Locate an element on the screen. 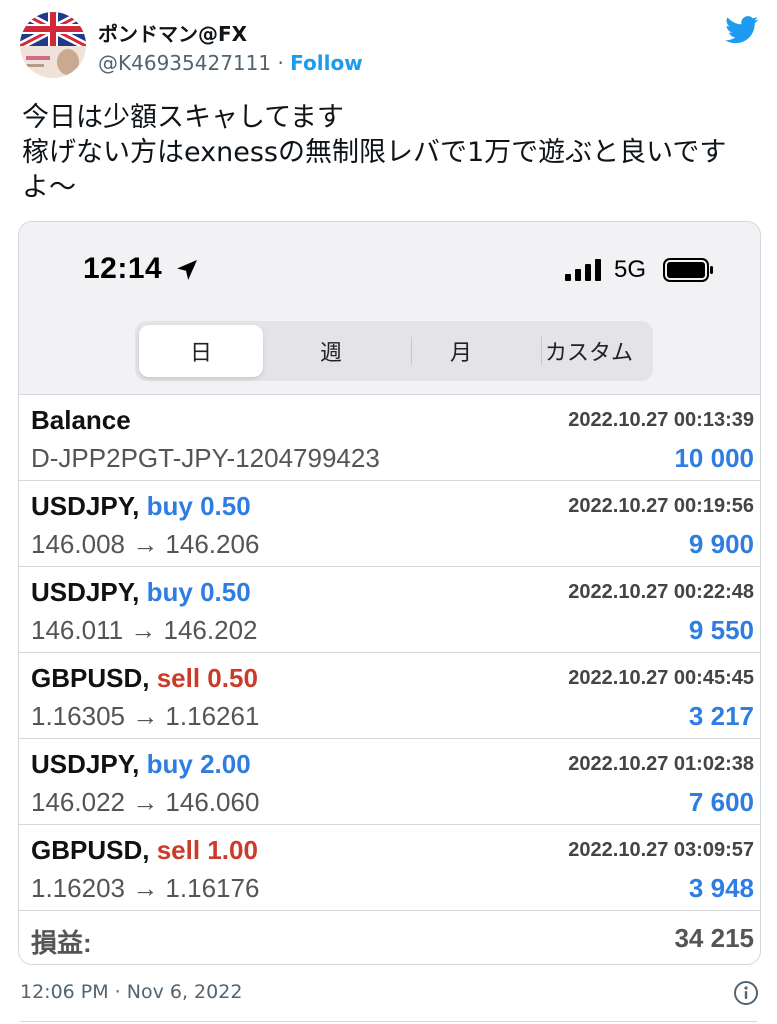 This screenshot has width=777, height=1024. location-arrow-icon is located at coordinates (187, 270).